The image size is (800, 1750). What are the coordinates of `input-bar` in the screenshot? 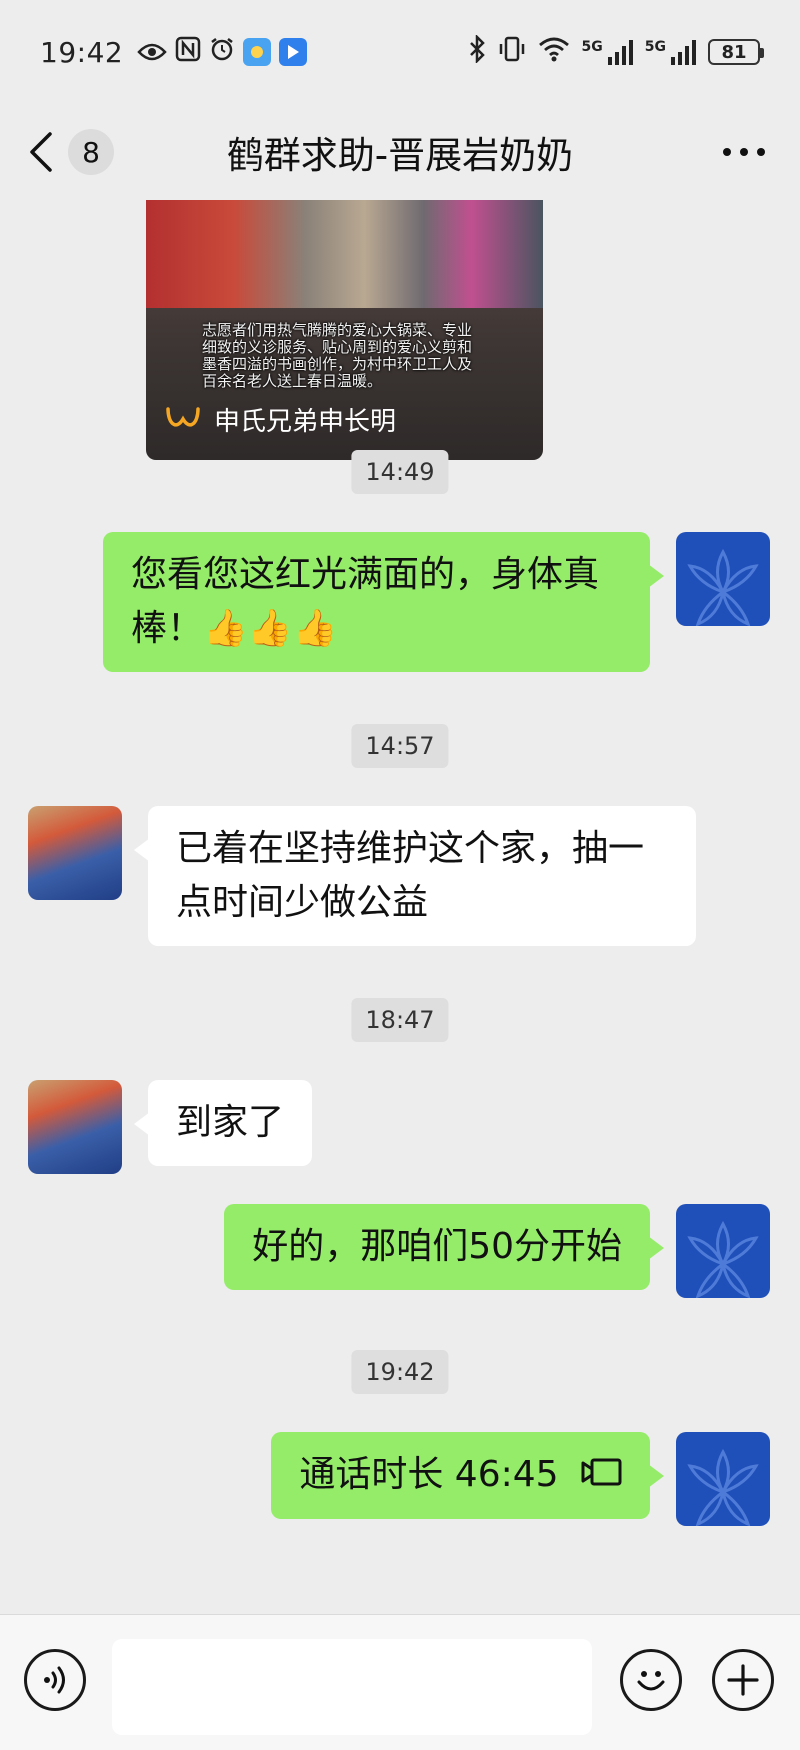 It's located at (400, 1682).